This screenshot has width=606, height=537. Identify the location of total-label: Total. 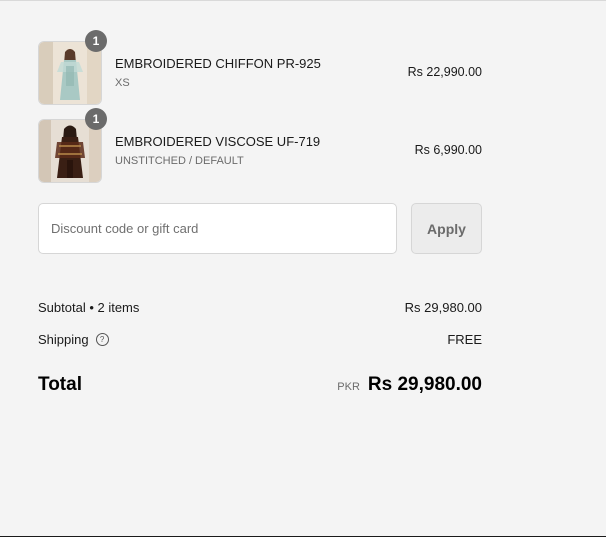
(60, 384).